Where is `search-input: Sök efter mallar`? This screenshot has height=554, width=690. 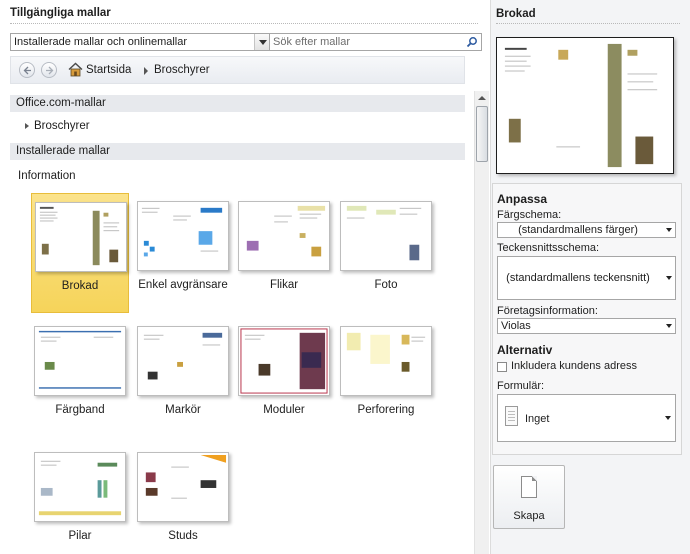
search-input: Sök efter mallar is located at coordinates (311, 42).